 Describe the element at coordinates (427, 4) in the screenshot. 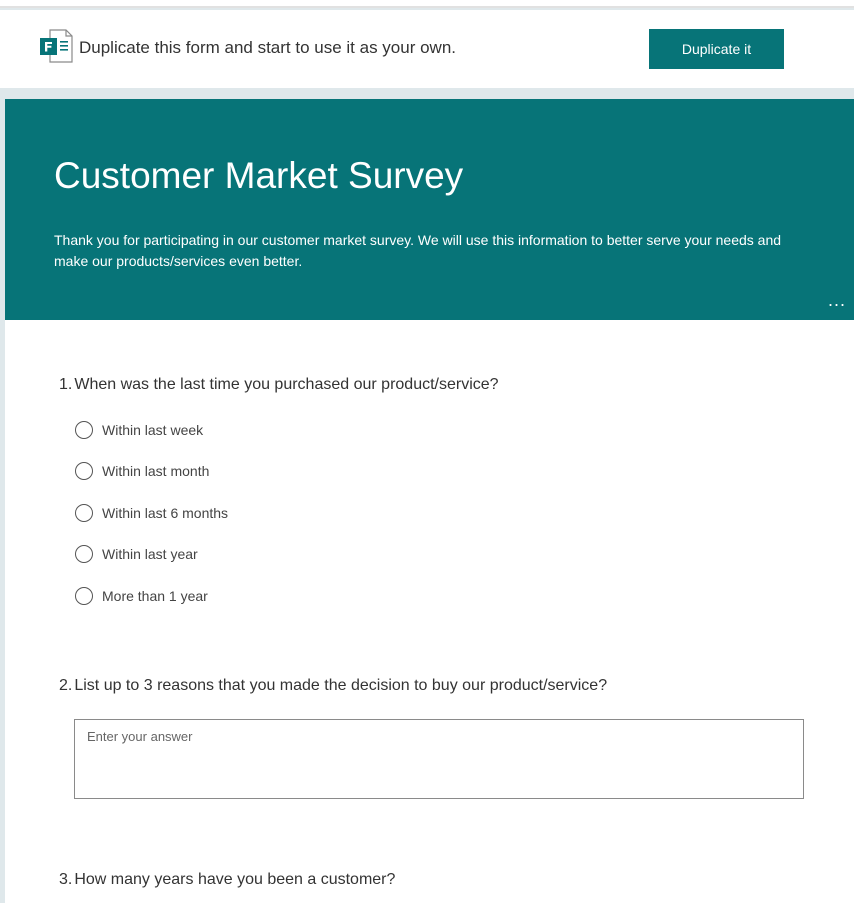

I see `top-border` at that location.